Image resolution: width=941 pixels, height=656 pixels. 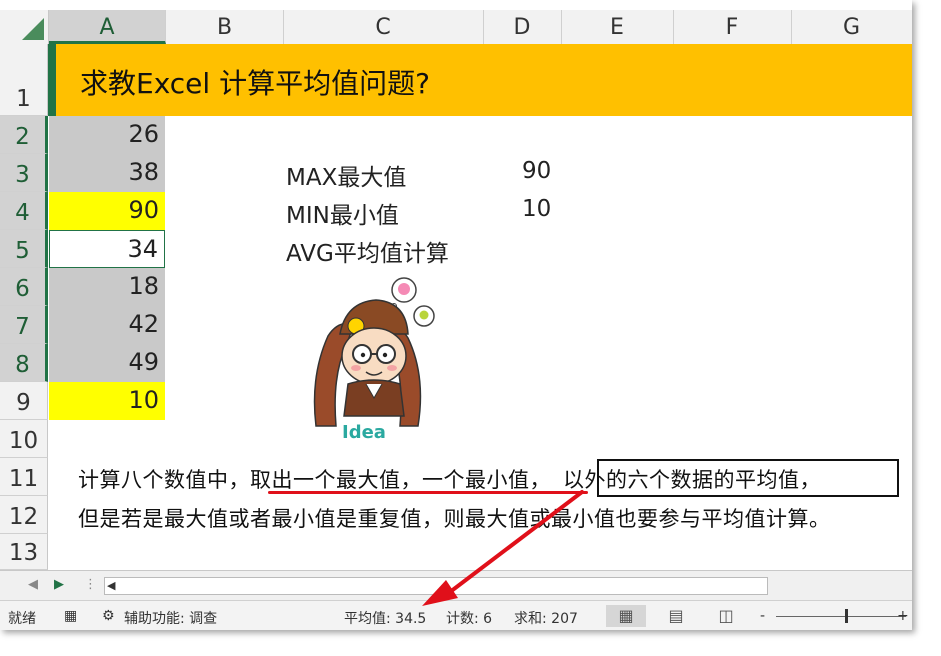 I want to click on red-underline, so click(x=428, y=492).